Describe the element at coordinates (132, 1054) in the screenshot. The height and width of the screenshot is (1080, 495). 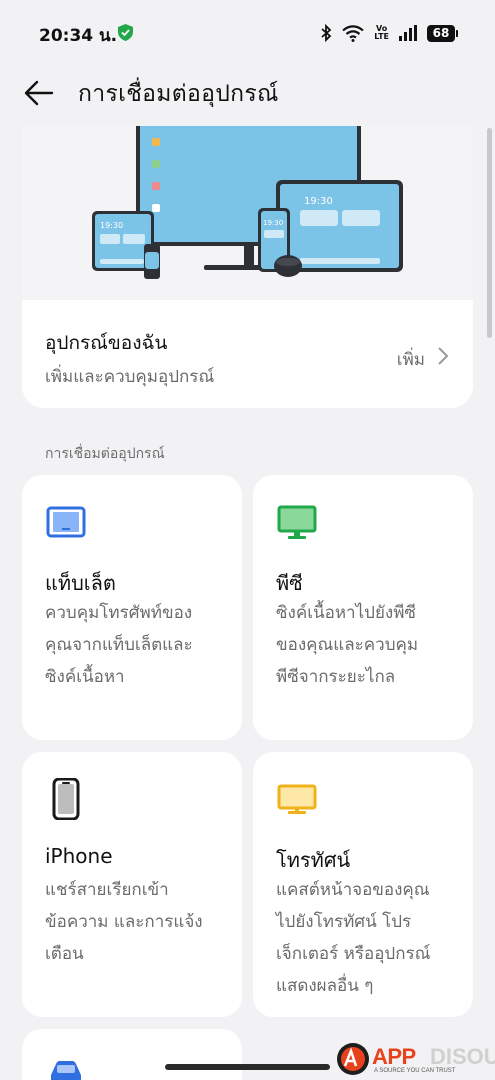
I see `car-card` at that location.